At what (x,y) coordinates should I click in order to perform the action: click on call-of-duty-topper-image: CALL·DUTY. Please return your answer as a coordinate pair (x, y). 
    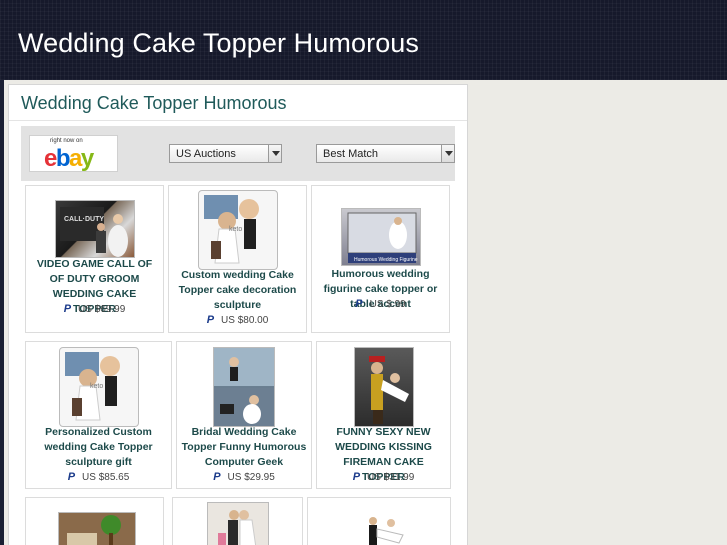
    Looking at the image, I should click on (94, 232).